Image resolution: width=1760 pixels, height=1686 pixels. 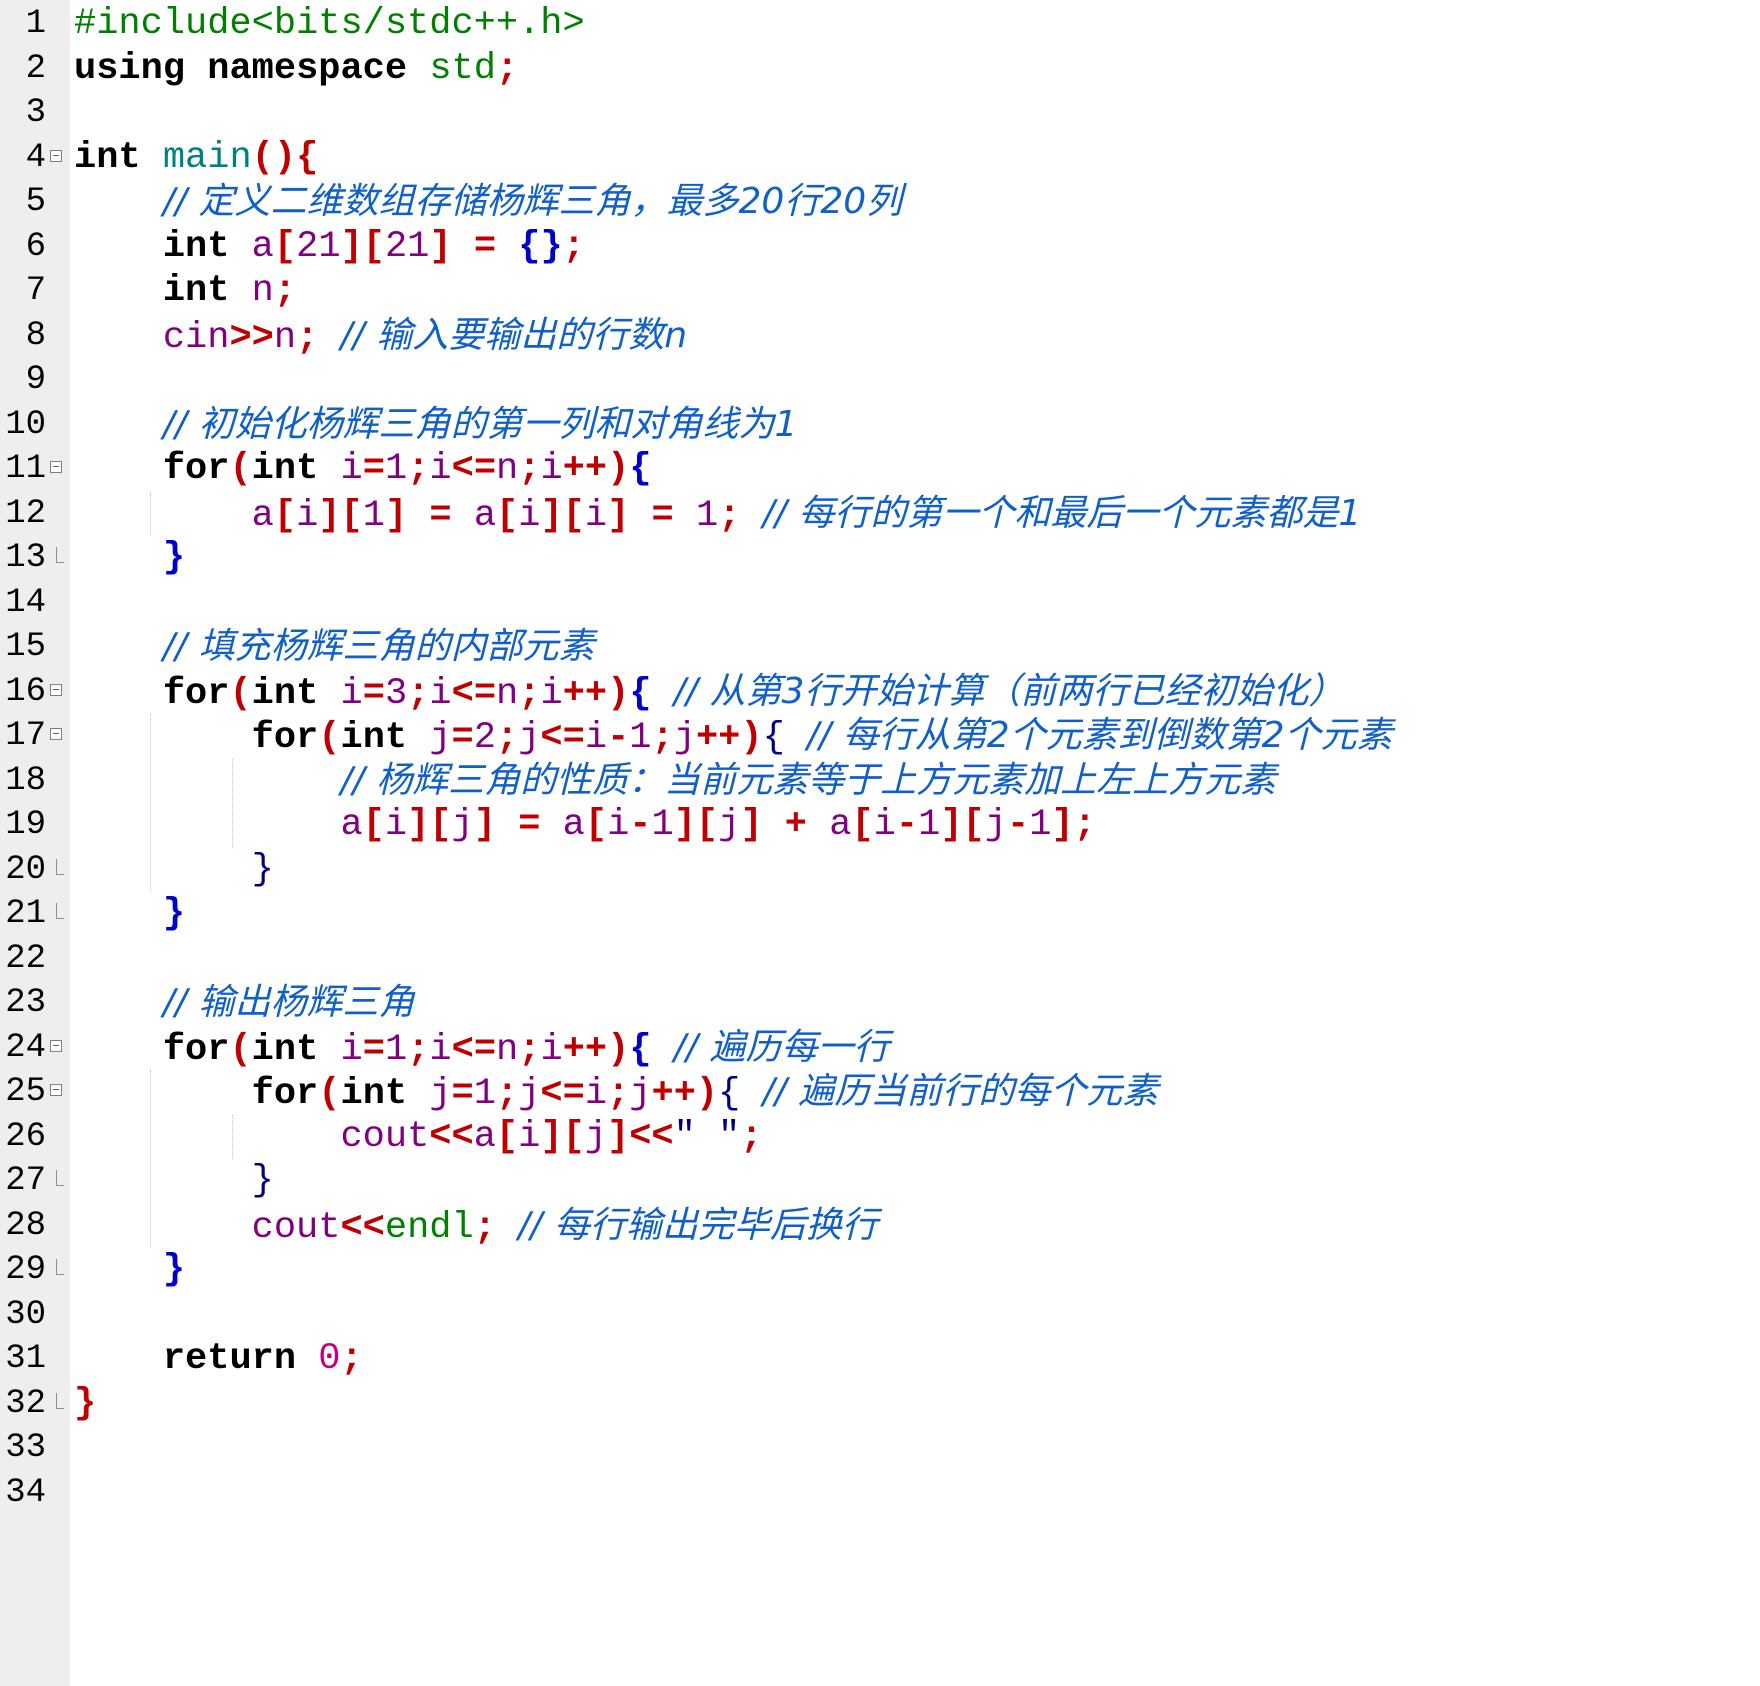 What do you see at coordinates (25, 602) in the screenshot?
I see `line-number: 14` at bounding box center [25, 602].